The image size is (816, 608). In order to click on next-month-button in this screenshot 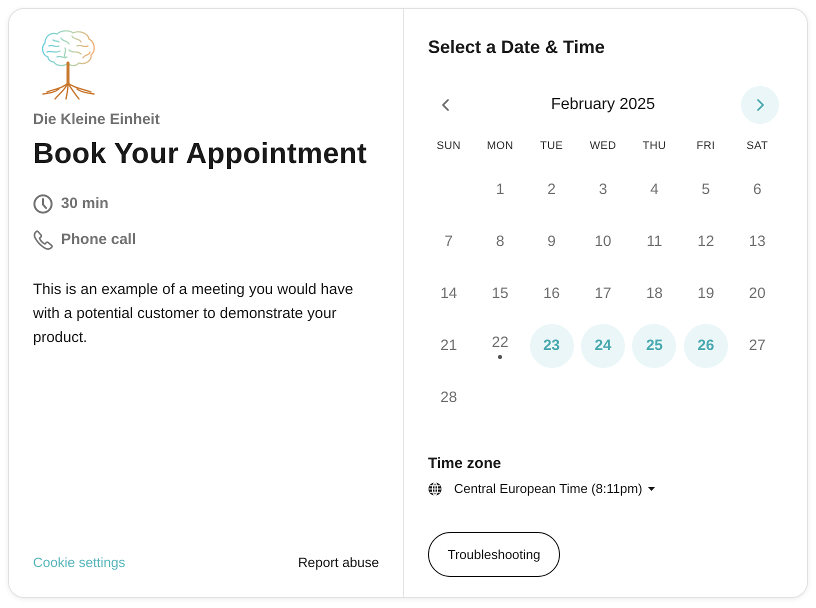, I will do `click(760, 105)`.